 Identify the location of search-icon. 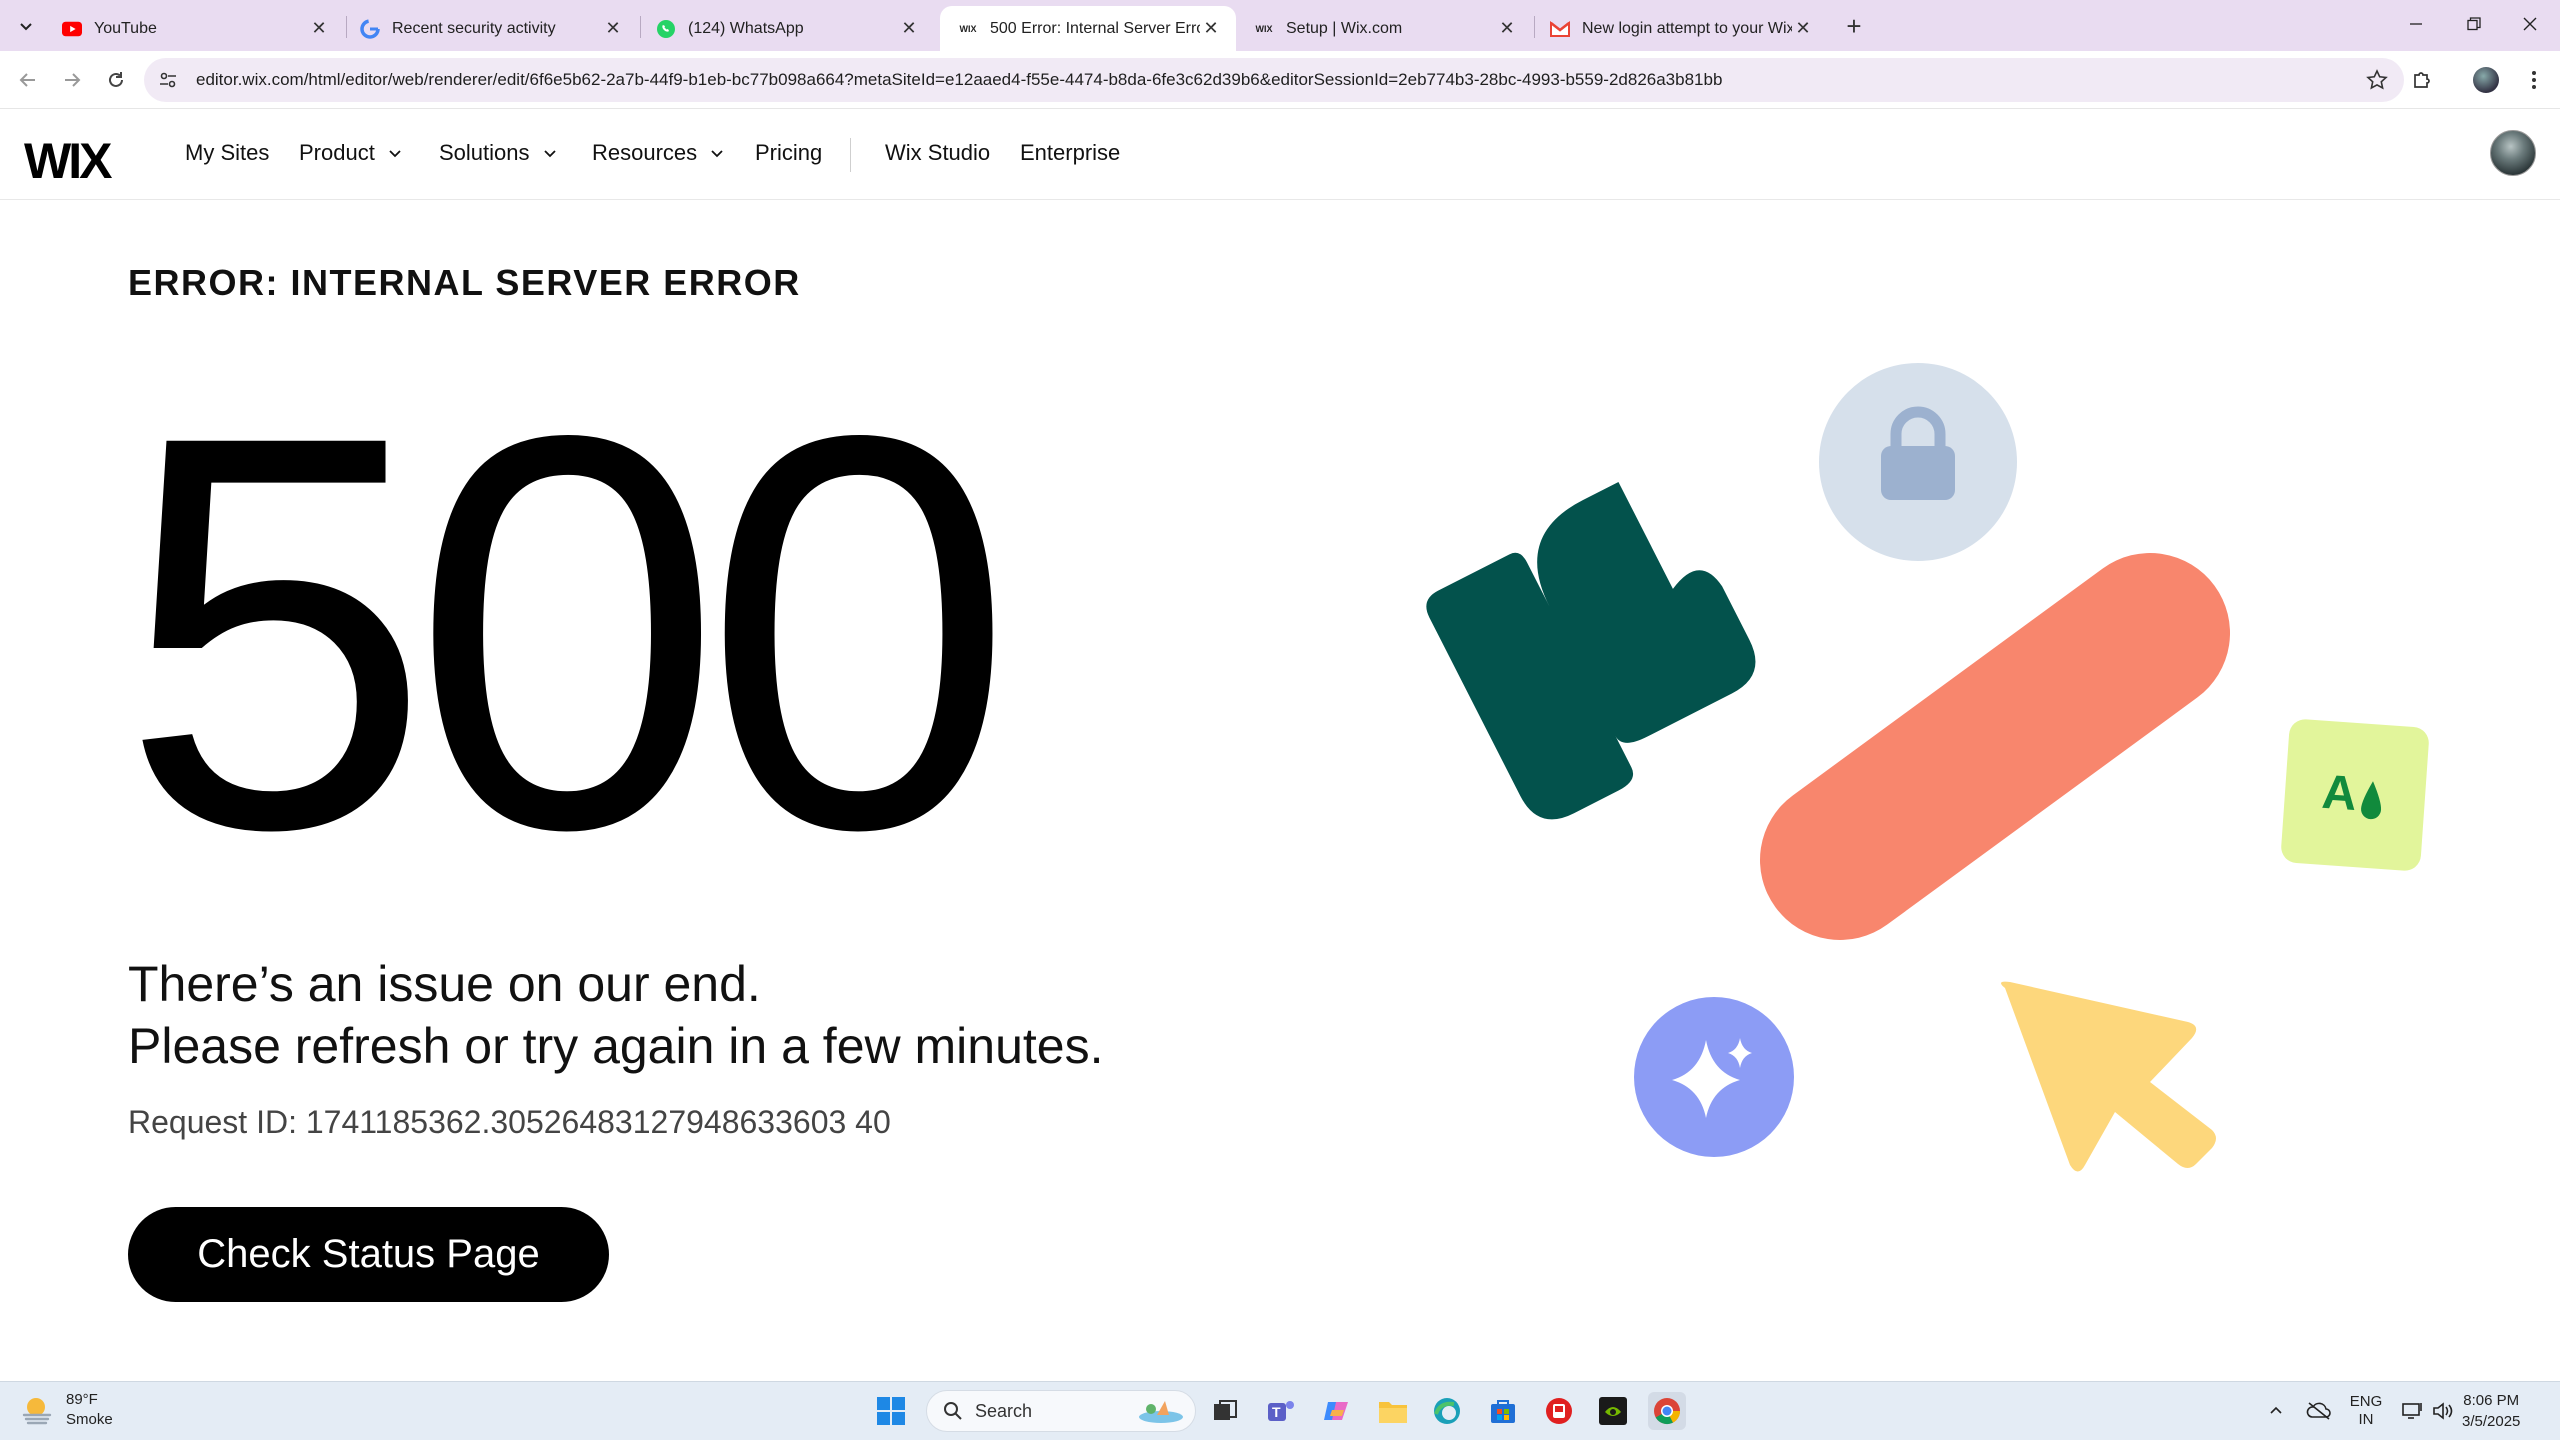
(953, 1411).